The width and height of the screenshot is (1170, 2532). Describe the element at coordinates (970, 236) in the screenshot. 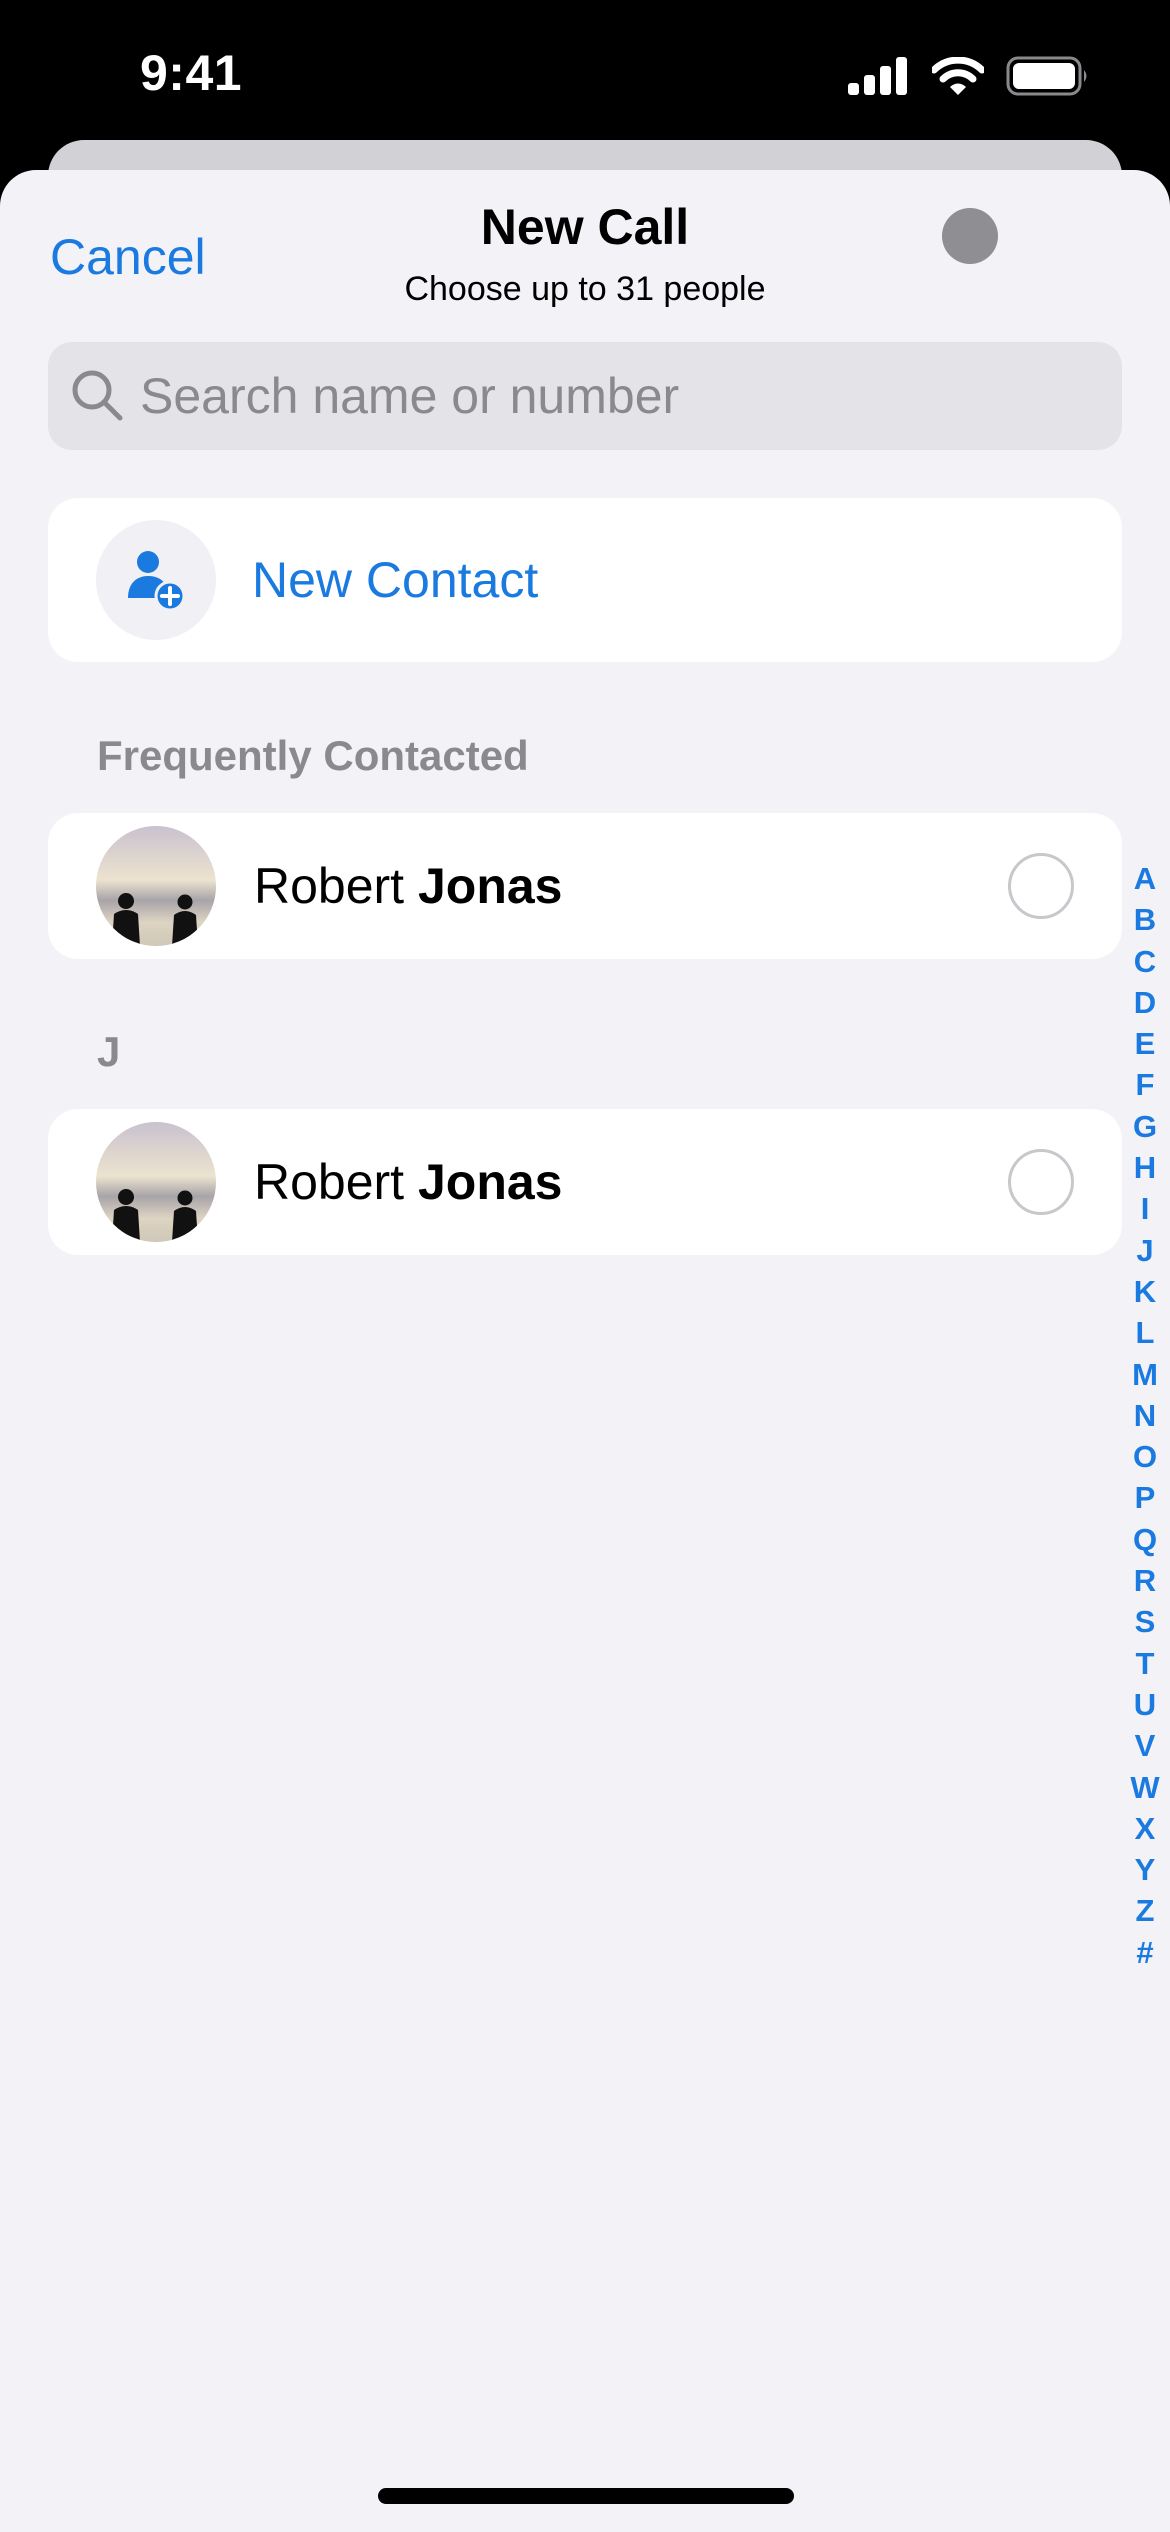

I see `status-dot` at that location.